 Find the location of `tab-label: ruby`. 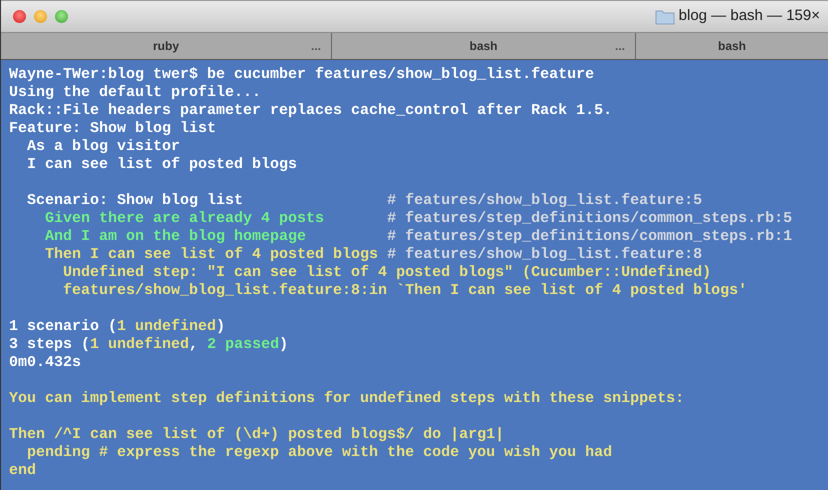

tab-label: ruby is located at coordinates (165, 46).